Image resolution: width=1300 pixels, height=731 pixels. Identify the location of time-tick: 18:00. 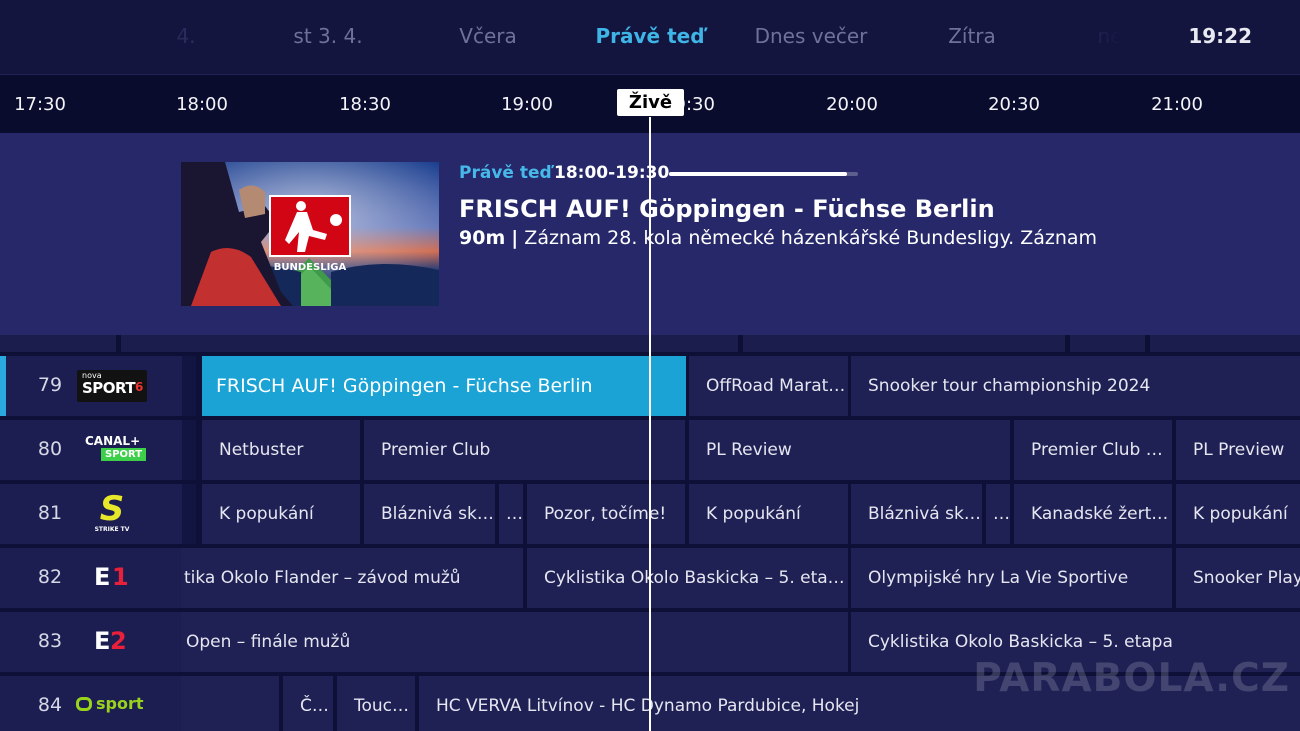
(202, 104).